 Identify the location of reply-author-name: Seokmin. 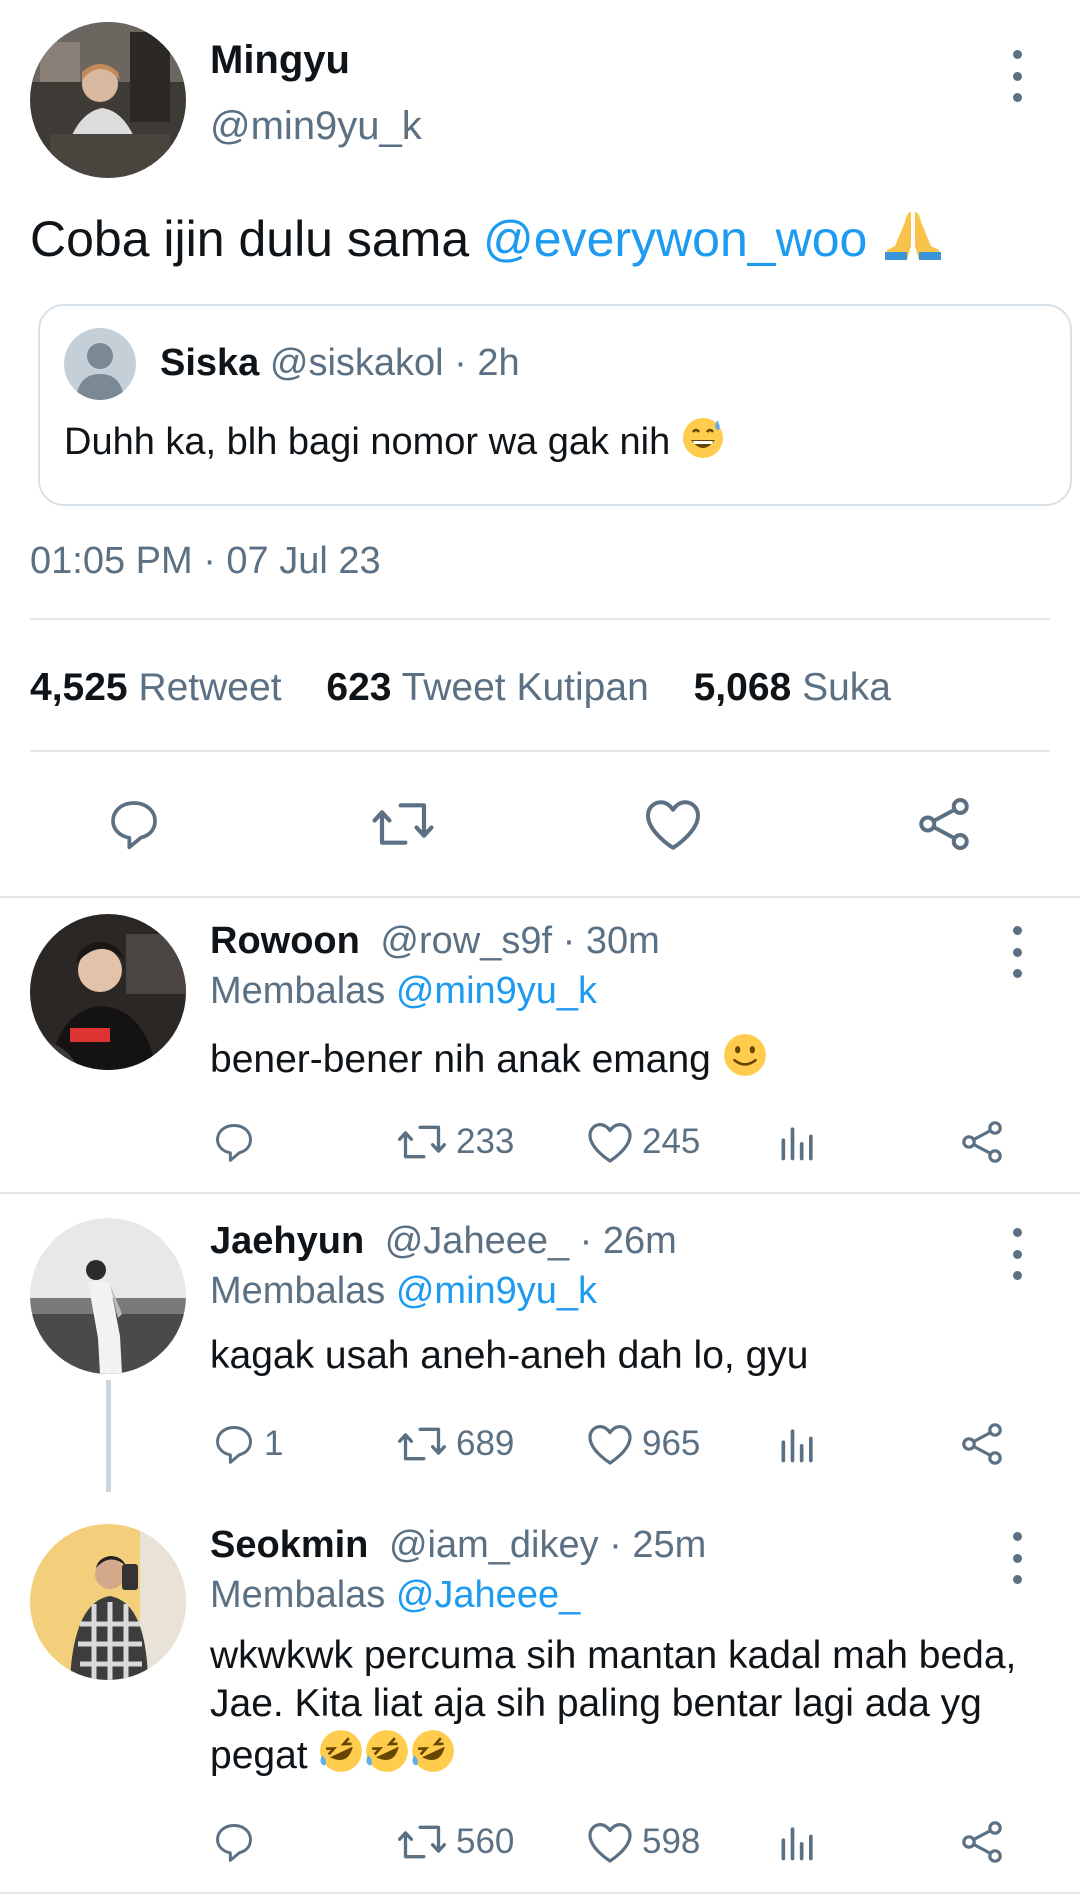
(289, 1545).